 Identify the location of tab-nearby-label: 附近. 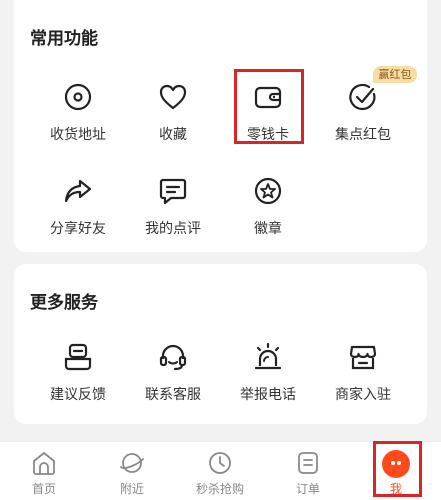
(131, 489).